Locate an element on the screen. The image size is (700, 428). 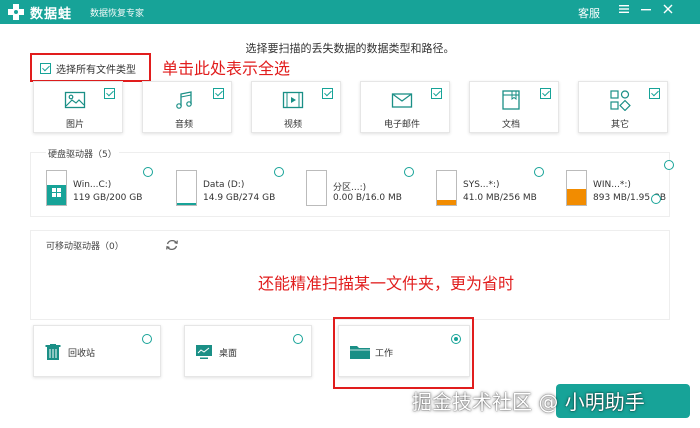
file-type-label: 视频 is located at coordinates (292, 125).